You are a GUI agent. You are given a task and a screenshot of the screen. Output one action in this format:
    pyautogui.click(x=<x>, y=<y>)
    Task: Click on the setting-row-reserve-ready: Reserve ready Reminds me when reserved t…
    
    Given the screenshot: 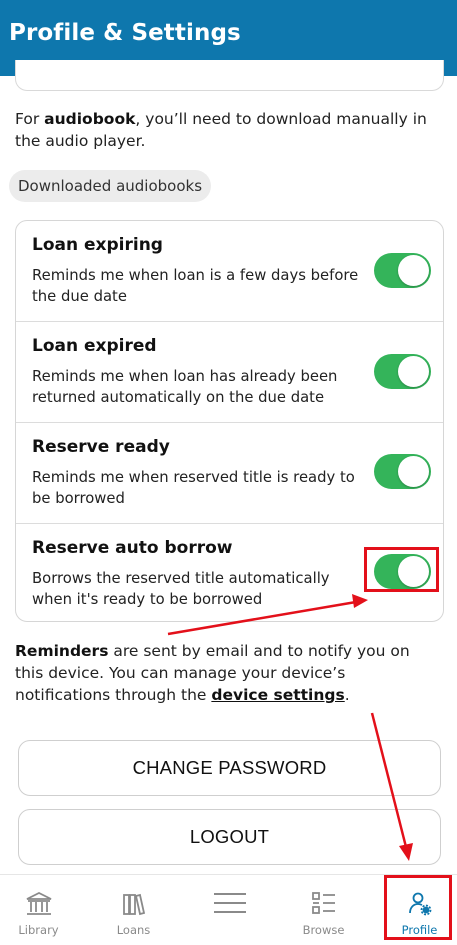 What is the action you would take?
    pyautogui.click(x=229, y=473)
    